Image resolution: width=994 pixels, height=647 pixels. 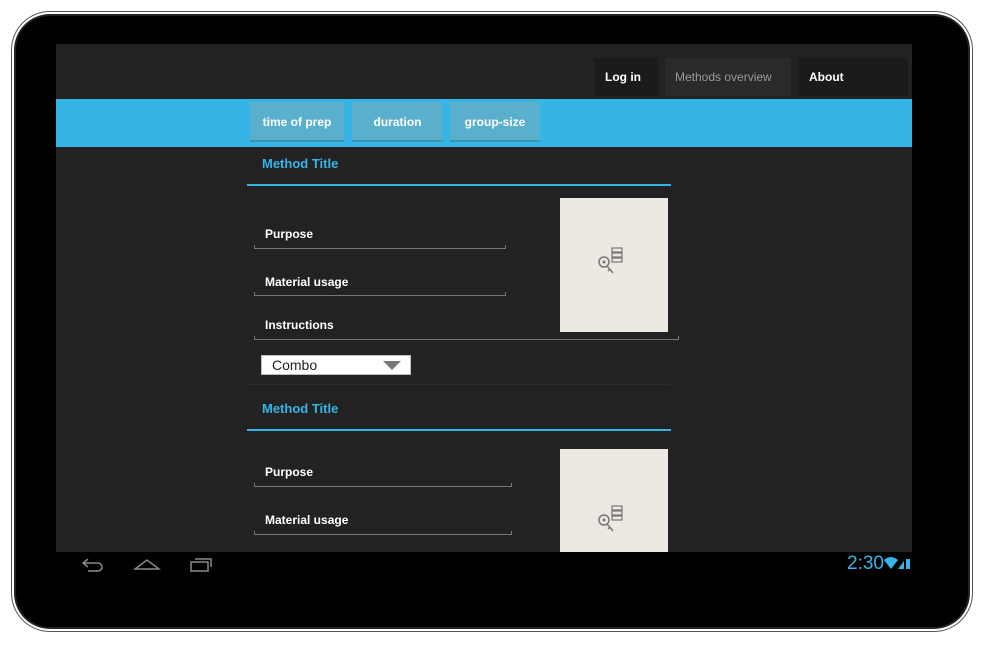 I want to click on clock-time: 2:30, so click(x=865, y=563).